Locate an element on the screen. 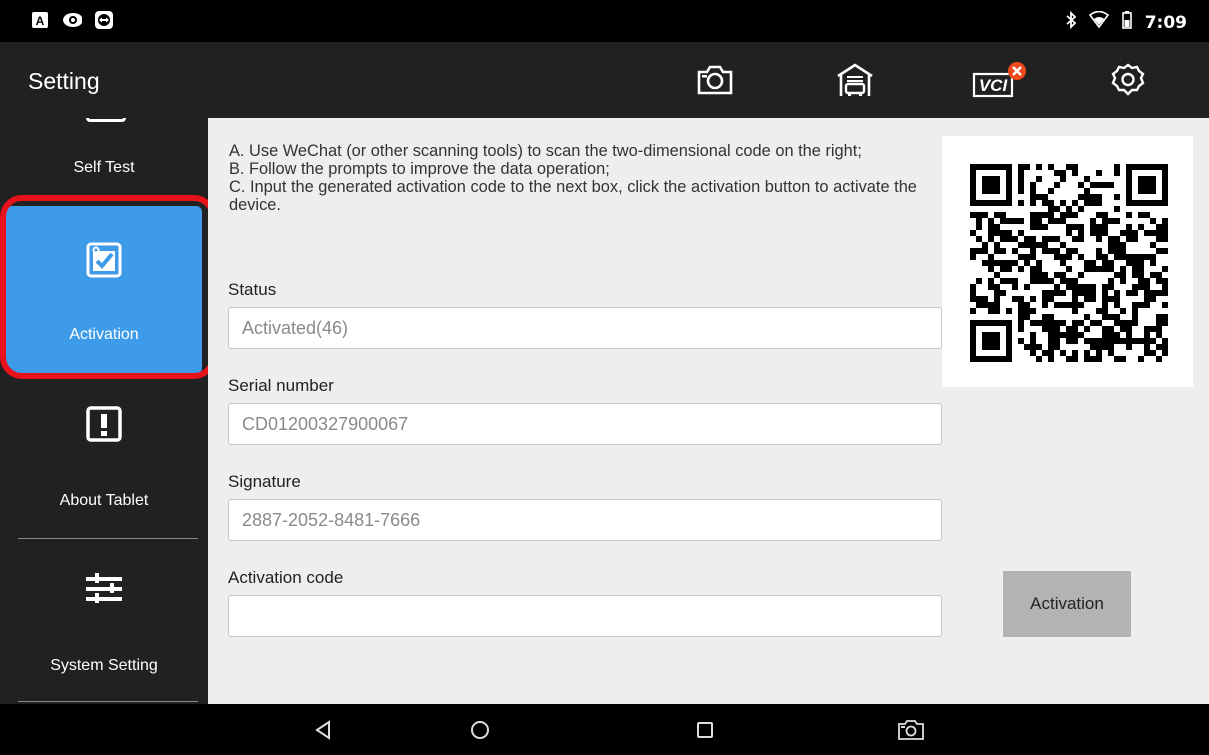 The height and width of the screenshot is (755, 1209). sliders-icon is located at coordinates (104, 588).